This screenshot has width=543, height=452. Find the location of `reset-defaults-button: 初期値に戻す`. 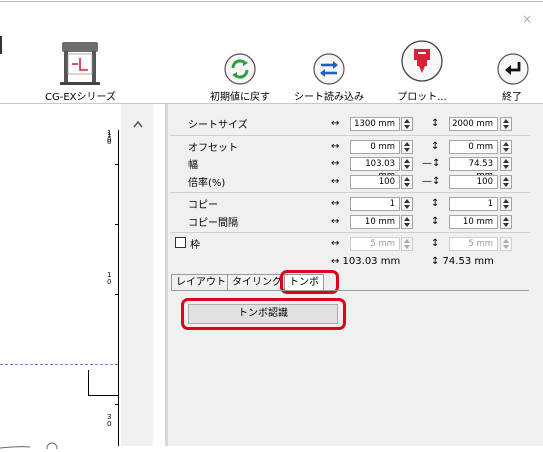

reset-defaults-button: 初期値に戻す is located at coordinates (240, 77).